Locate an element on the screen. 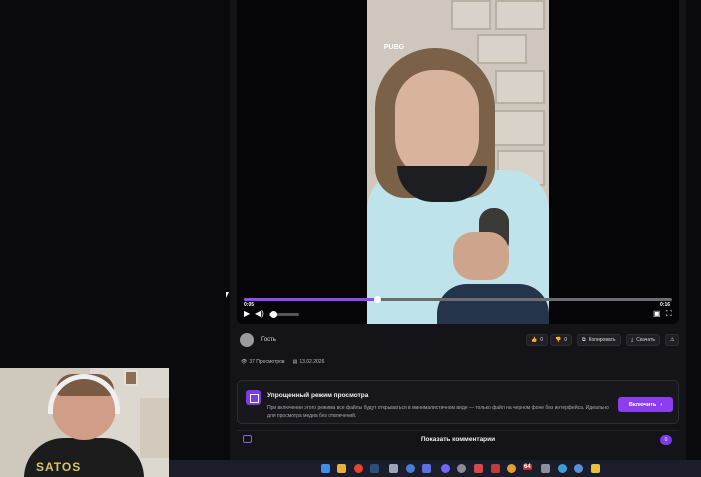  thumbs-down-icon: 👎 is located at coordinates (558, 340).